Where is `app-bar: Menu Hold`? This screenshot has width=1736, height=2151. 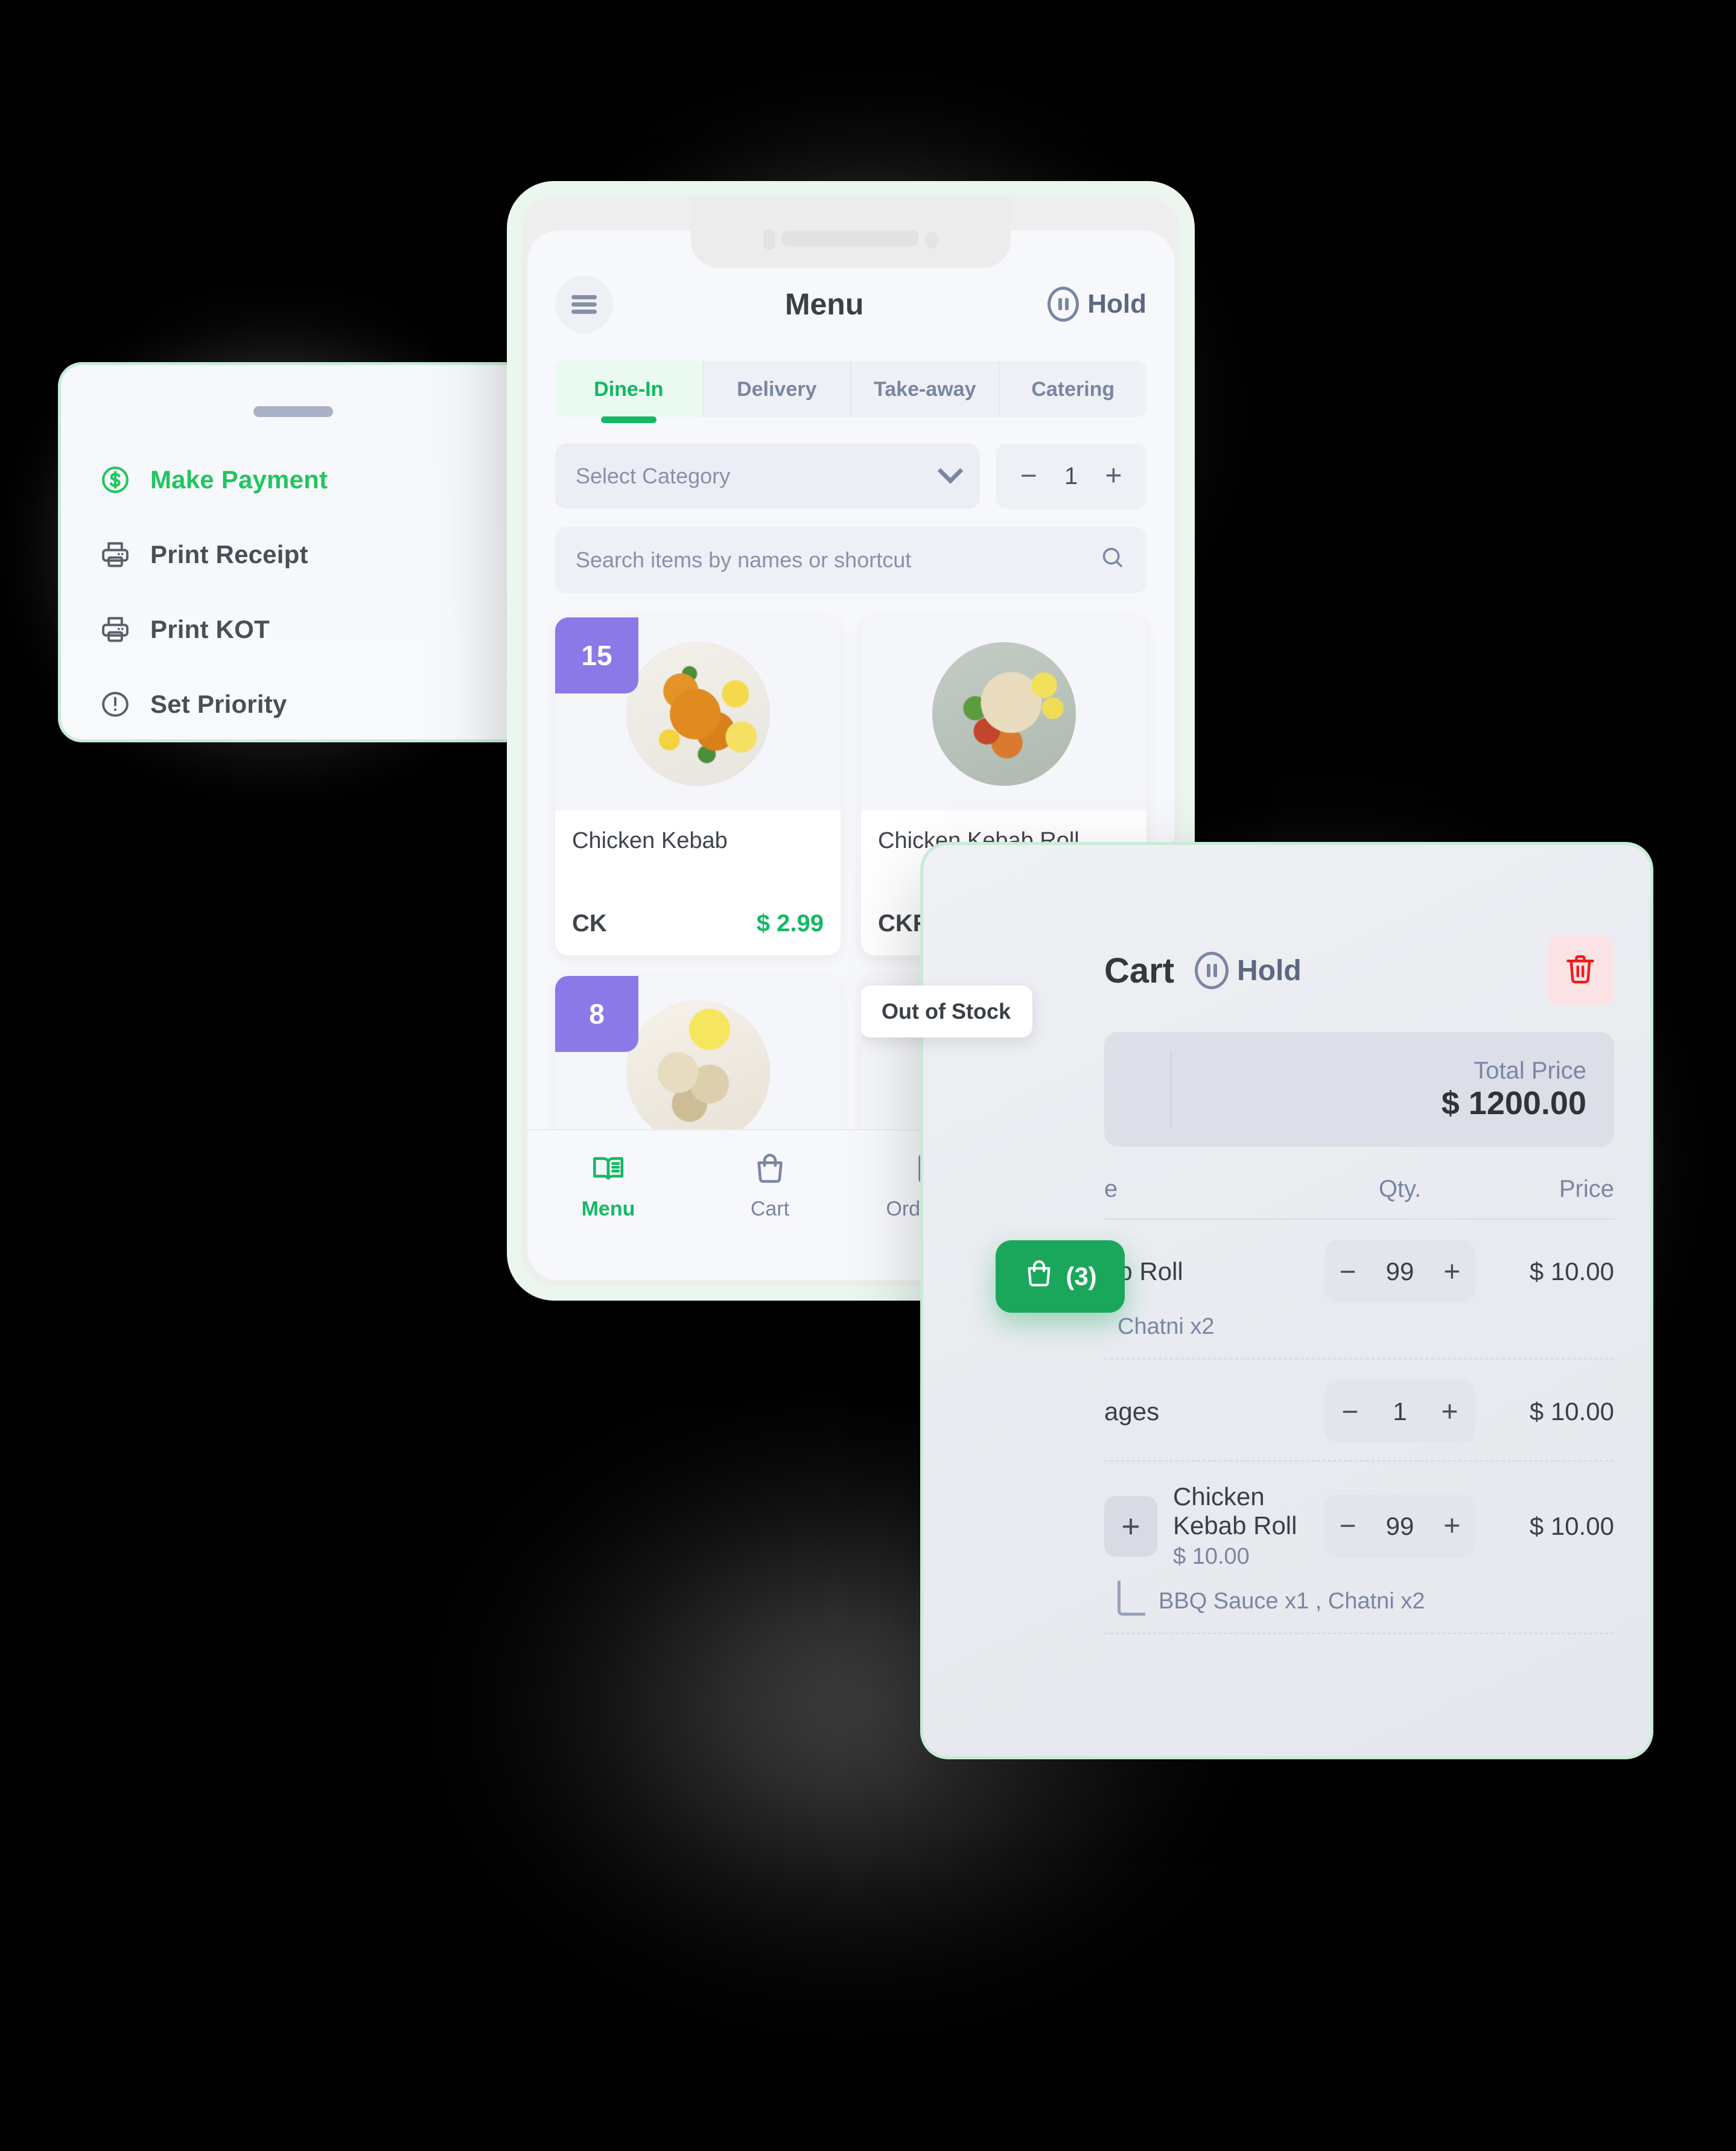
app-bar: Menu Hold is located at coordinates (851, 304).